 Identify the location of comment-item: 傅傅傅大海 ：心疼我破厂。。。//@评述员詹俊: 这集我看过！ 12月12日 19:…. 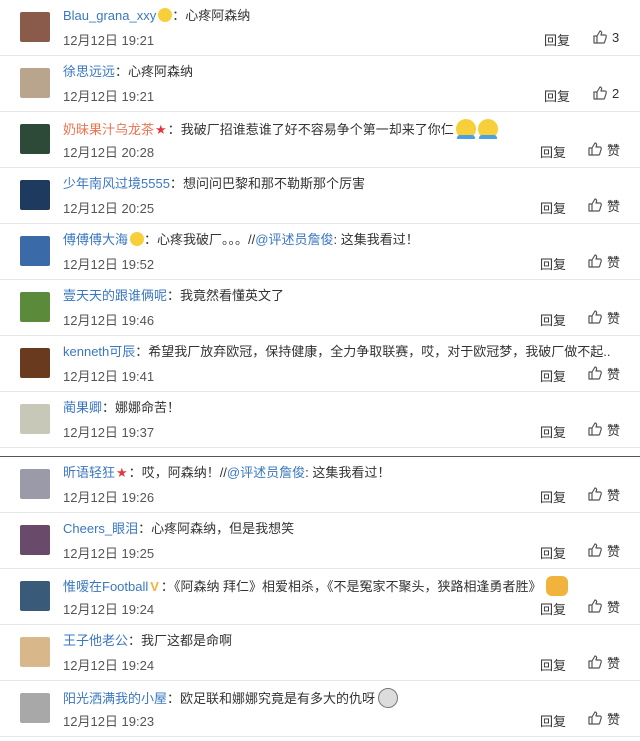
(320, 252).